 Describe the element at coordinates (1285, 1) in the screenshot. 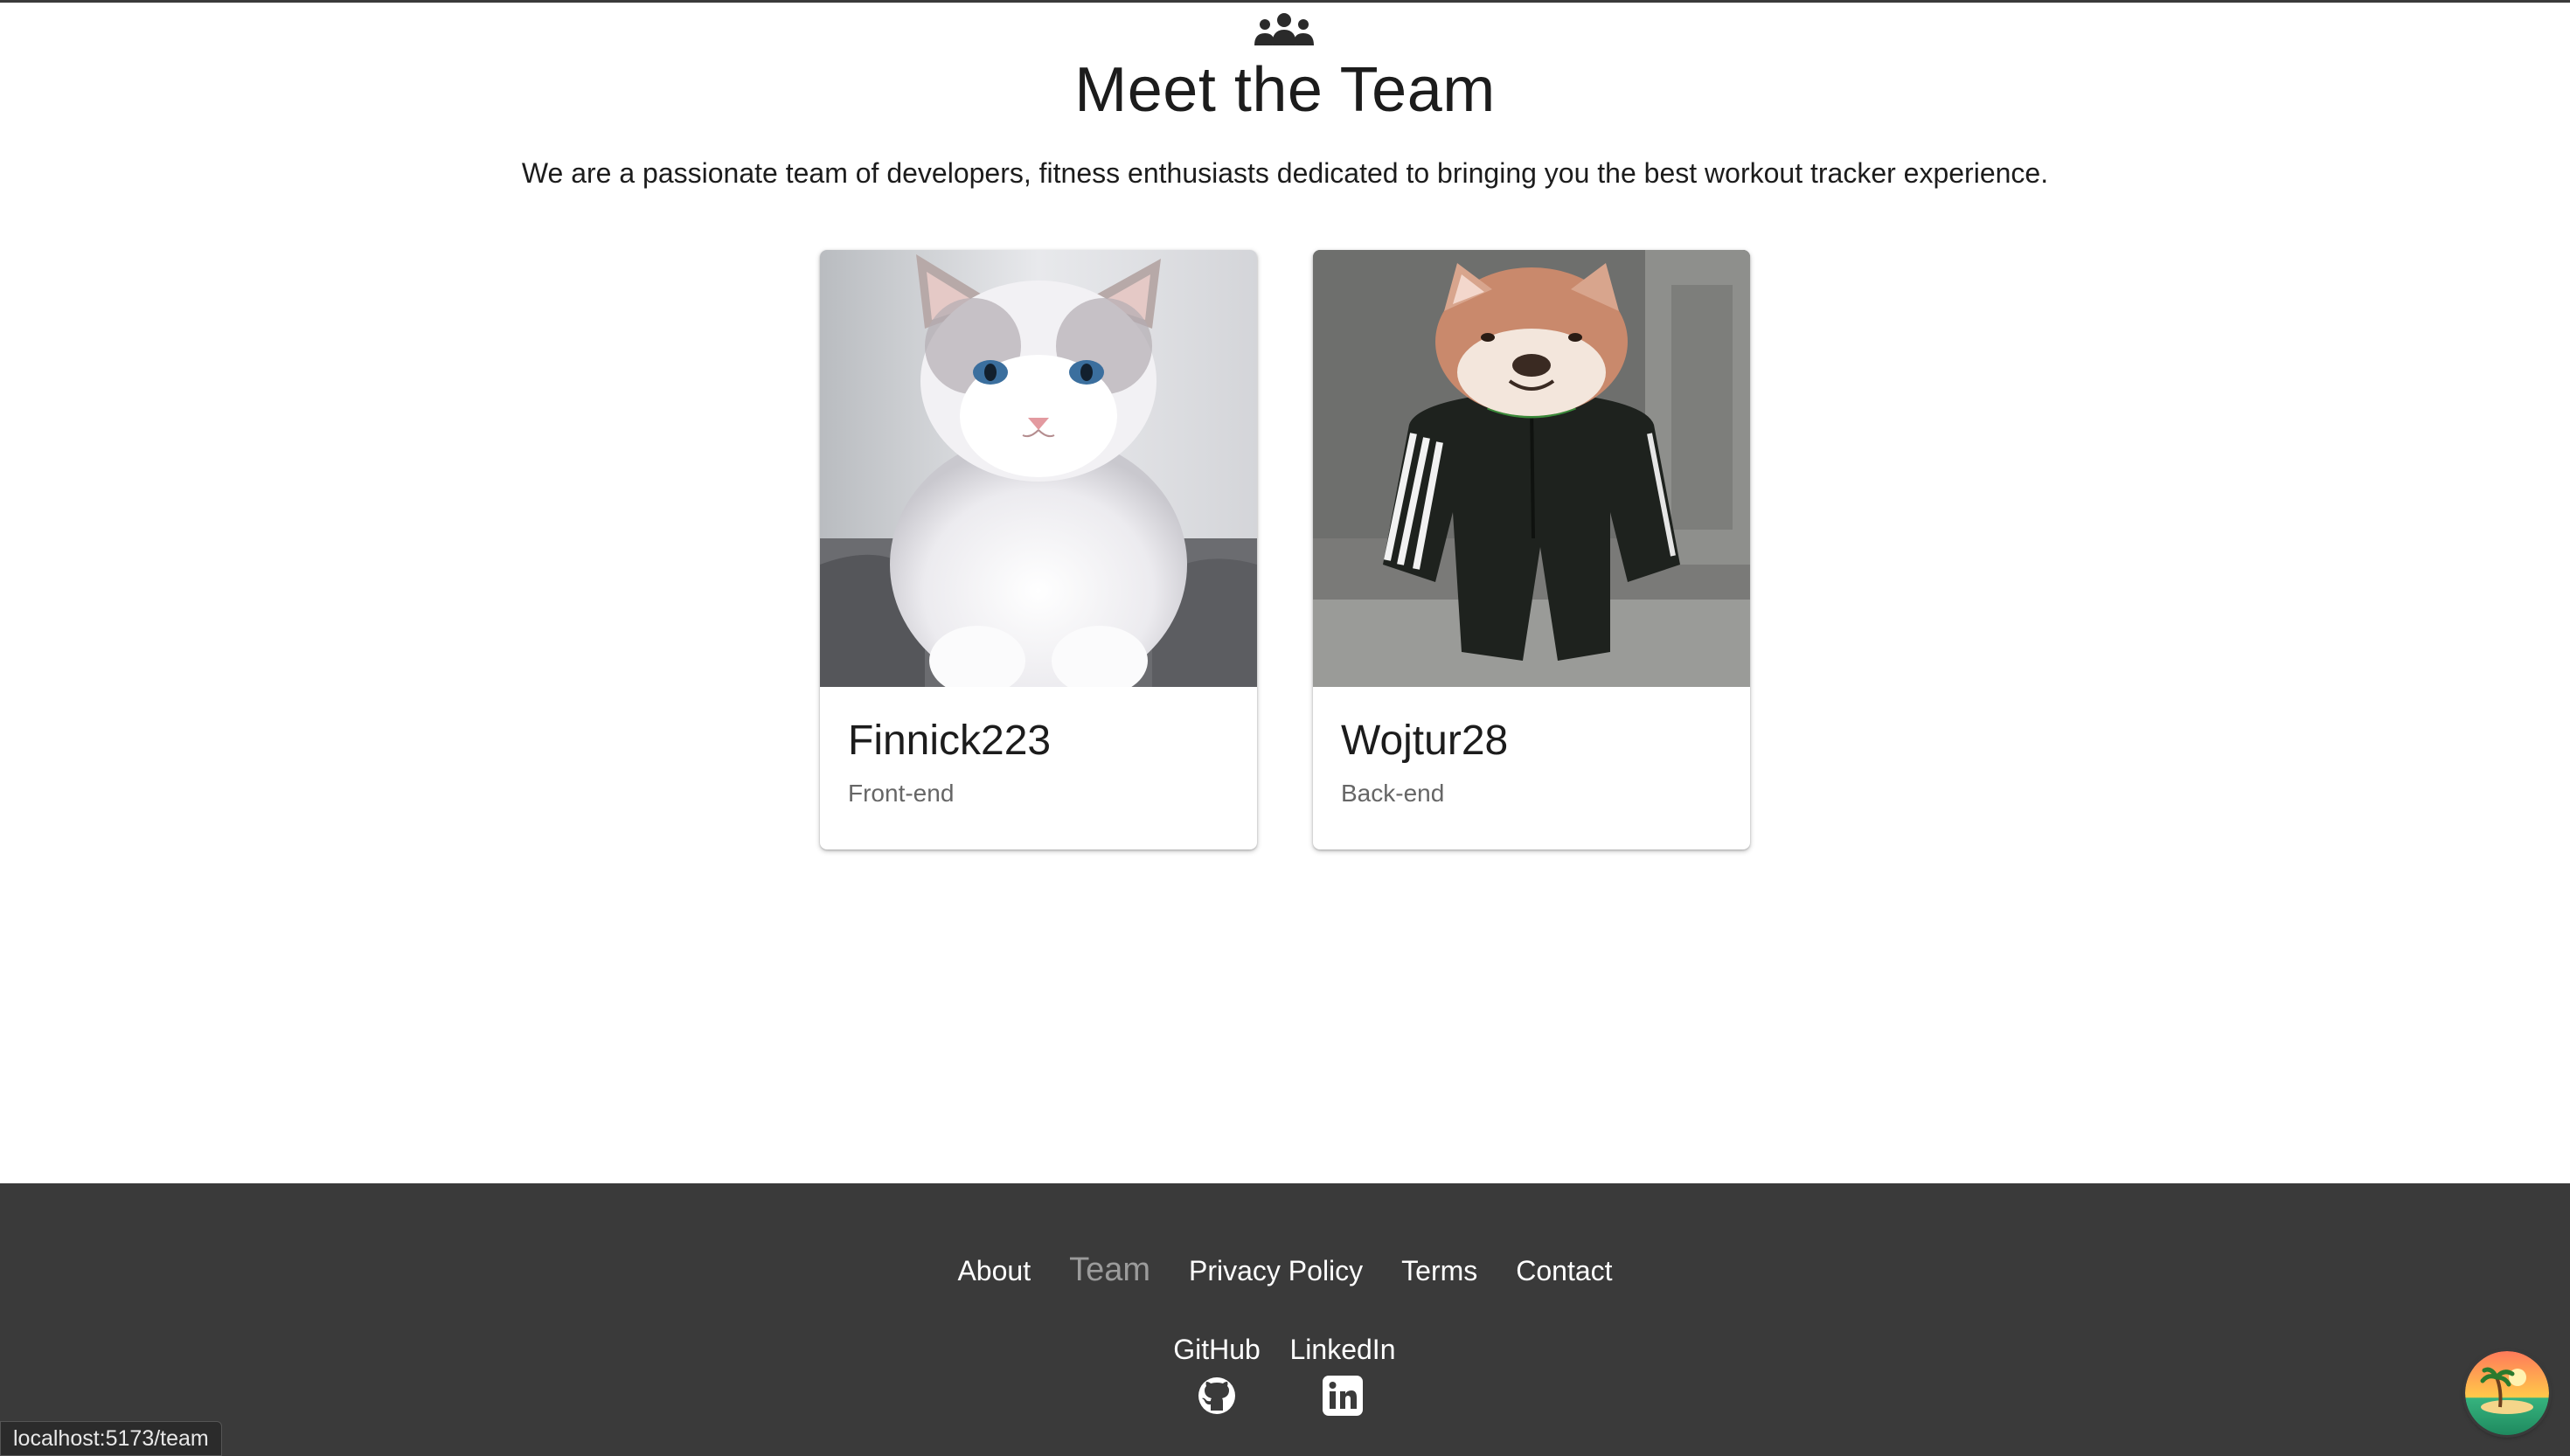

I see `top-border` at that location.